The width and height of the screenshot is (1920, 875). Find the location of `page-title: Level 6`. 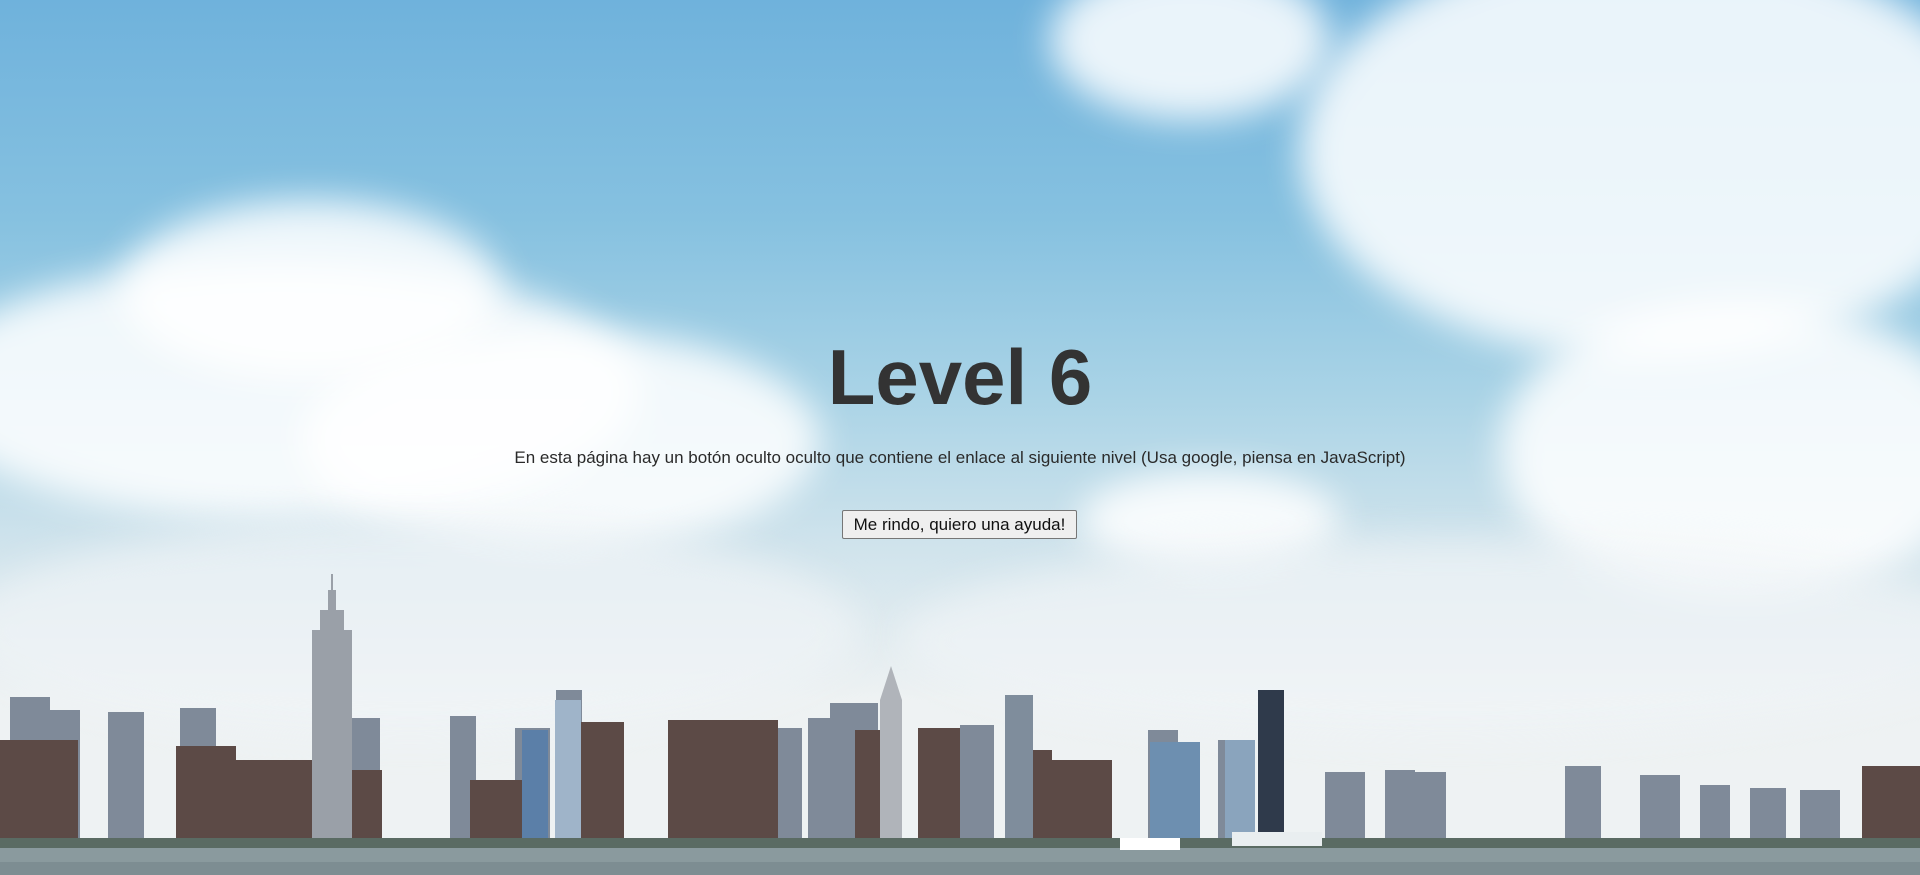

page-title: Level 6 is located at coordinates (960, 377).